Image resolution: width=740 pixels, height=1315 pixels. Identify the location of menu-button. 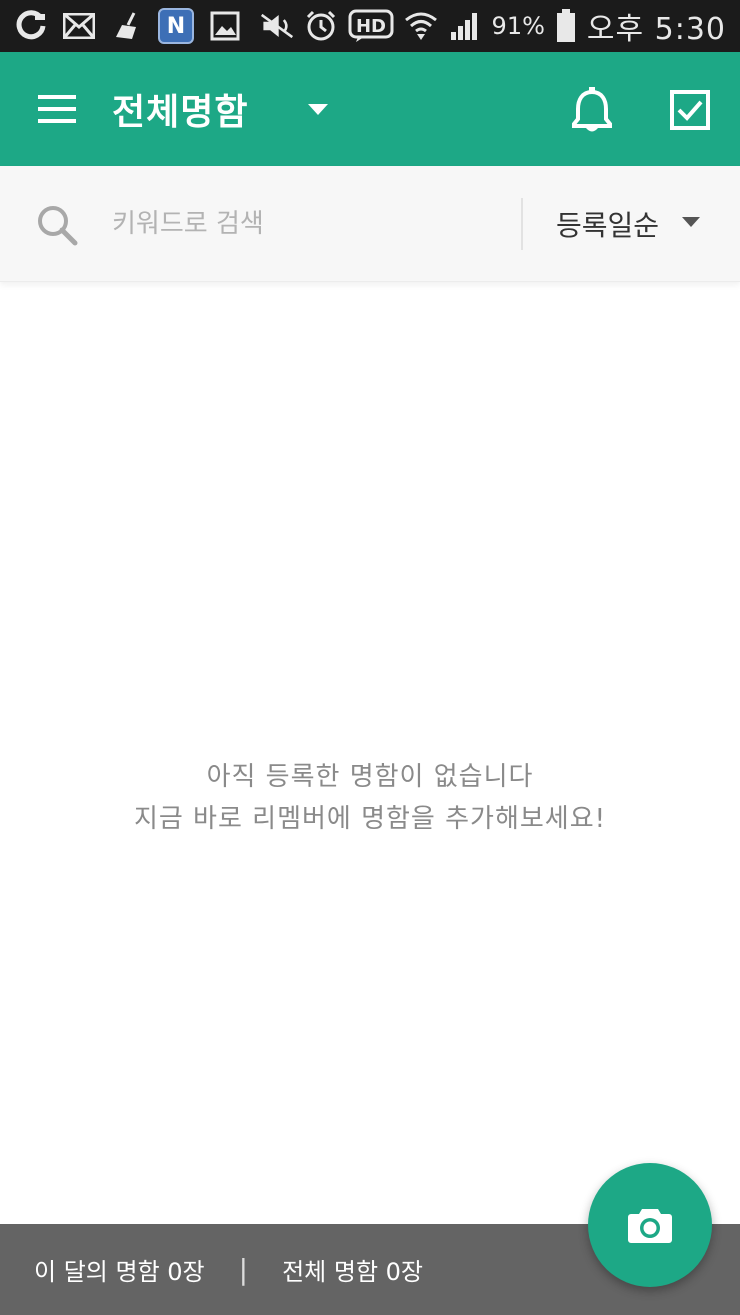
(58, 109).